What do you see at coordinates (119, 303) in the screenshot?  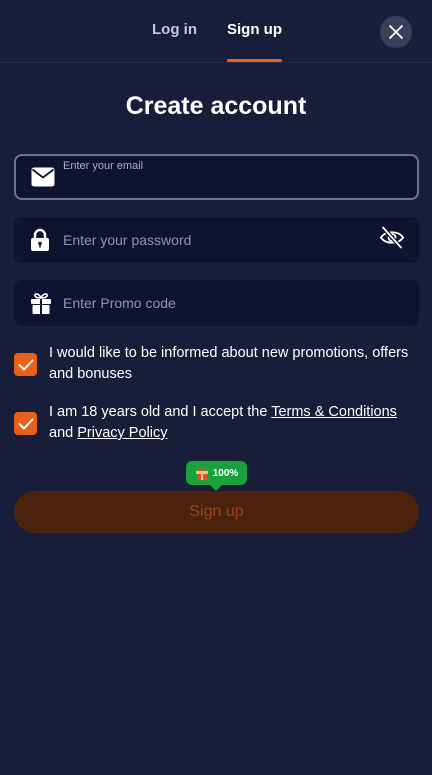 I see `promo-code-placeholder: Enter Promo code` at bounding box center [119, 303].